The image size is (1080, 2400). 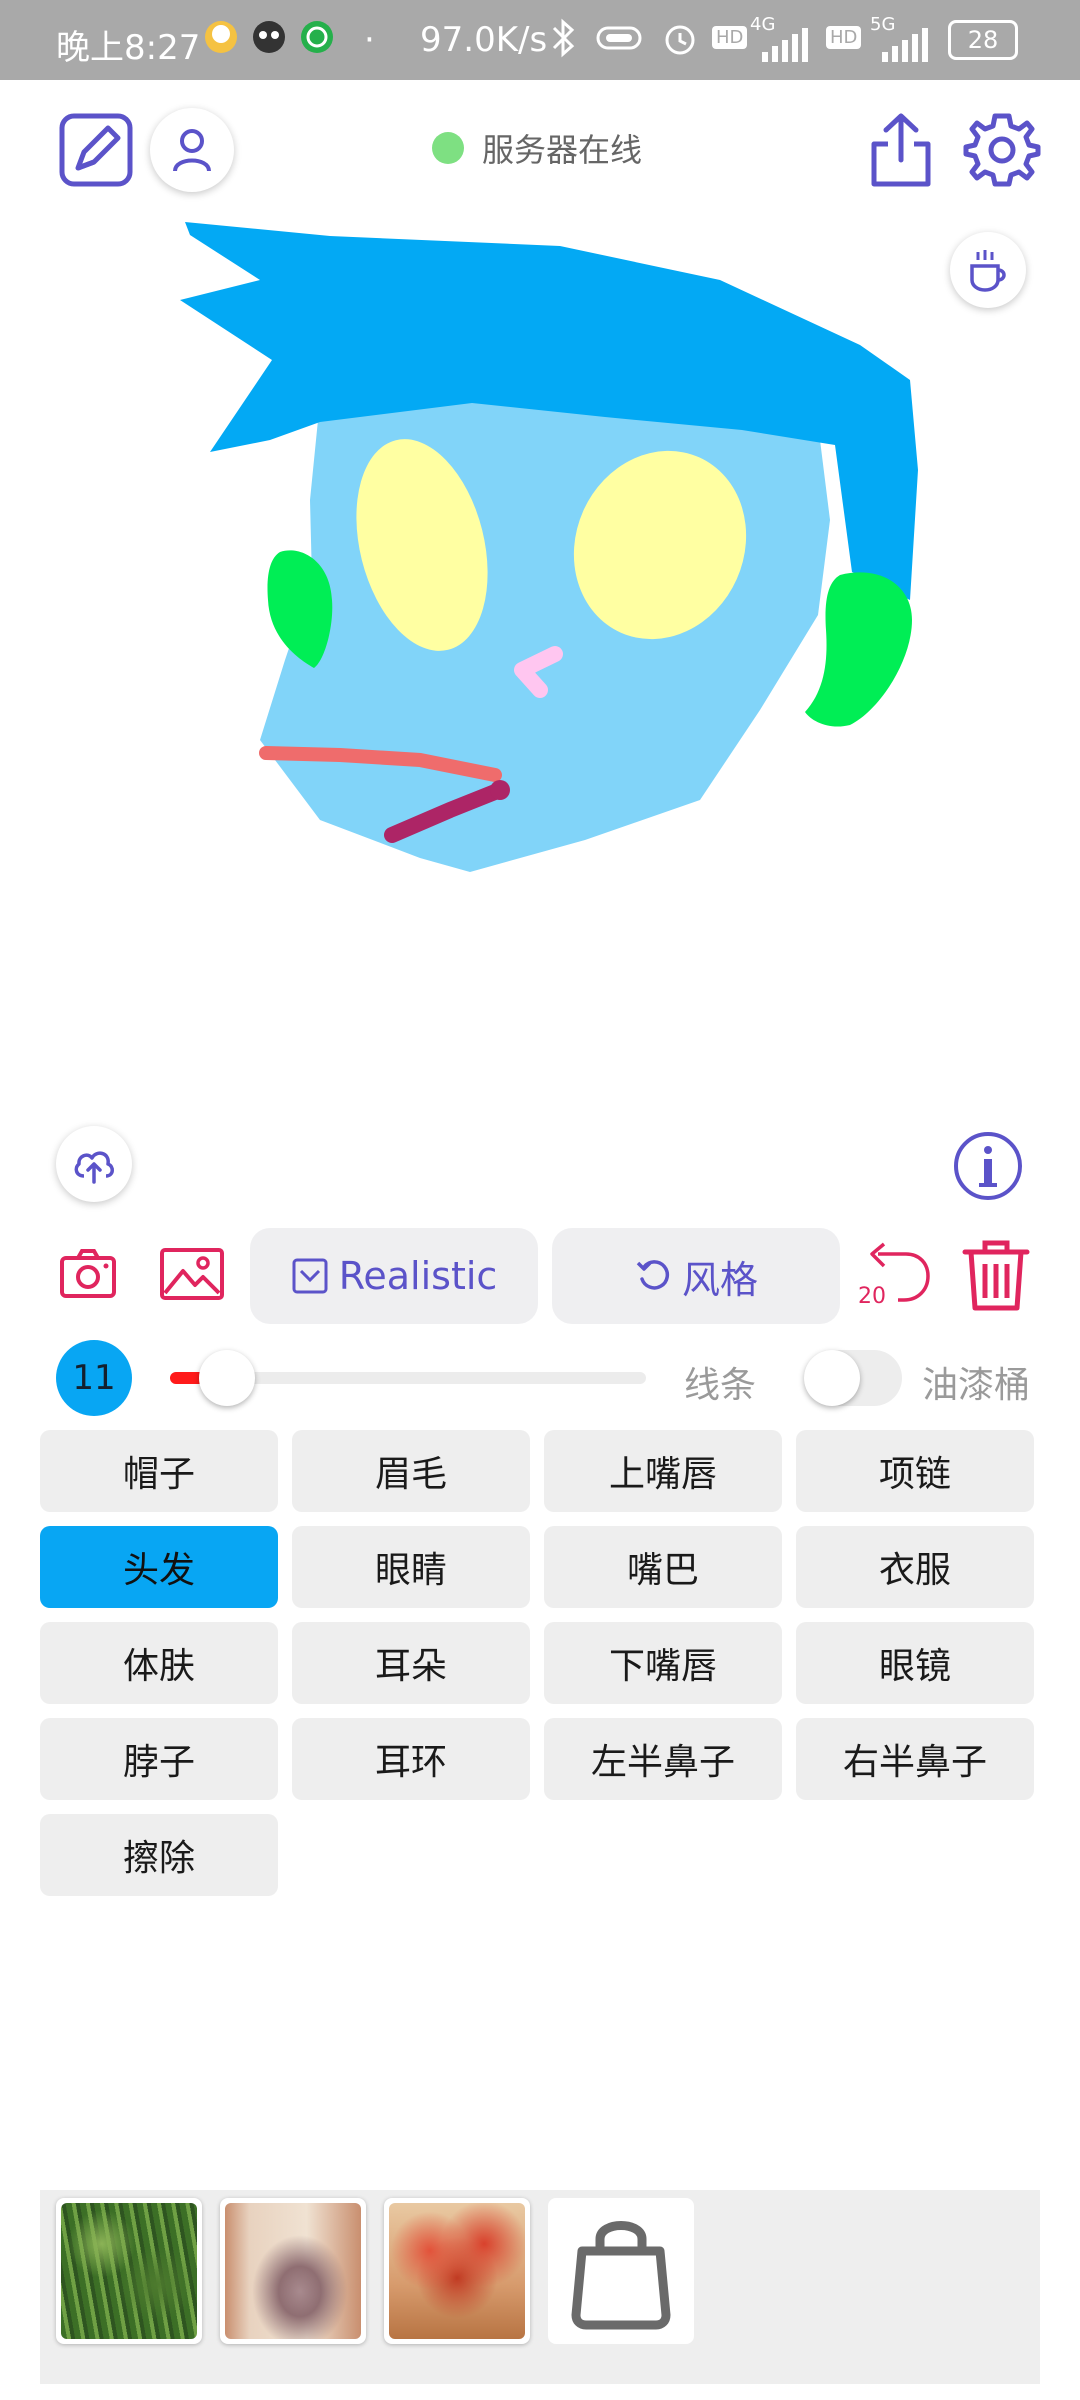 What do you see at coordinates (663, 1567) in the screenshot?
I see `part-button: 嘴巴` at bounding box center [663, 1567].